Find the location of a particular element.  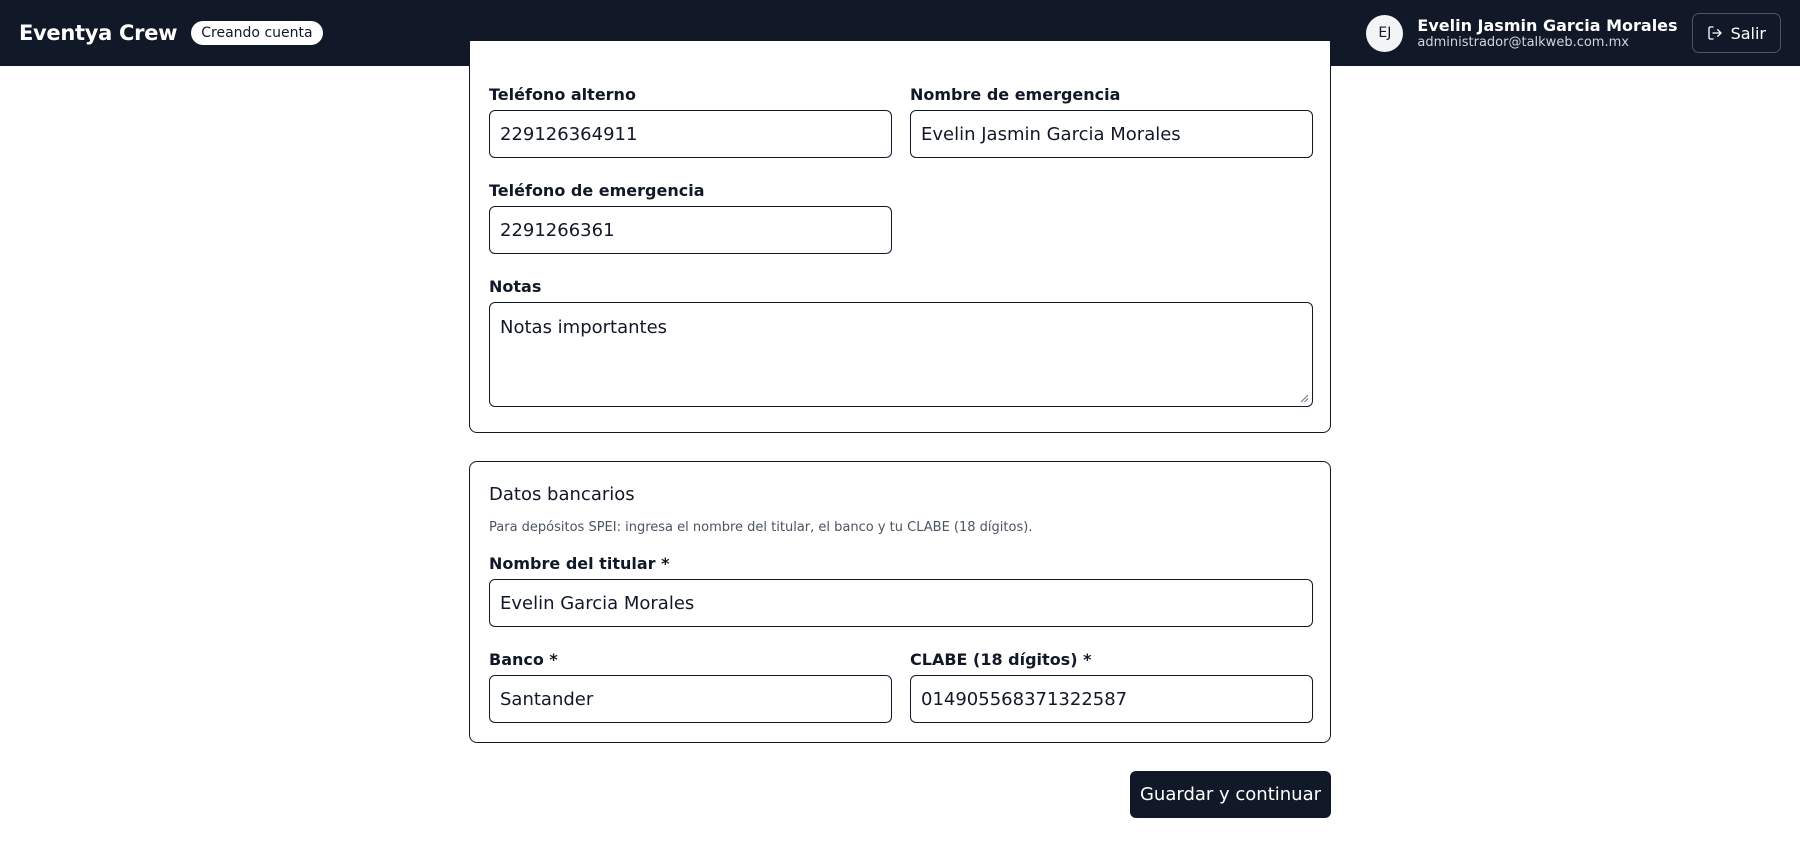

holder-name-label: Nombre del titular * is located at coordinates (579, 563).